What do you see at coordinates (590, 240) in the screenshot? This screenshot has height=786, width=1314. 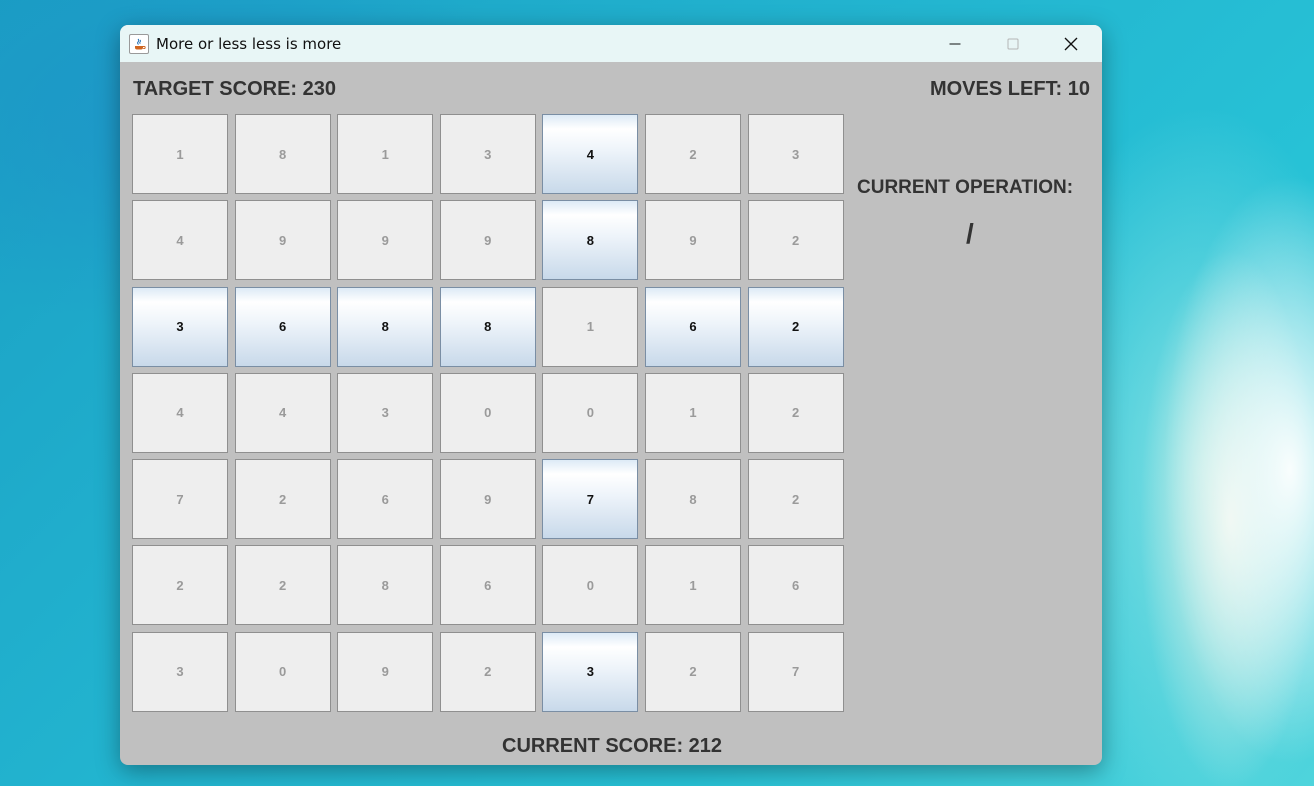 I see `grid-cell-r2-c5: 8` at bounding box center [590, 240].